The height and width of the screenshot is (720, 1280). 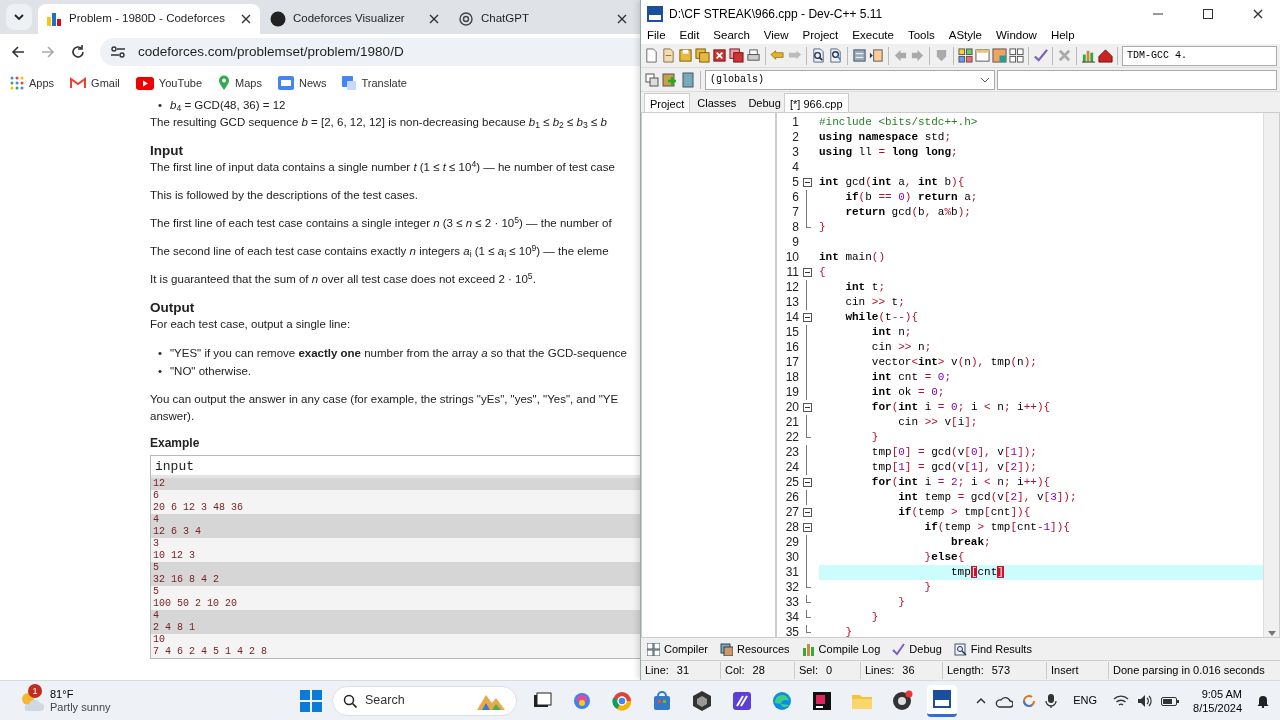 I want to click on code-line: }else{, so click(x=944, y=557).